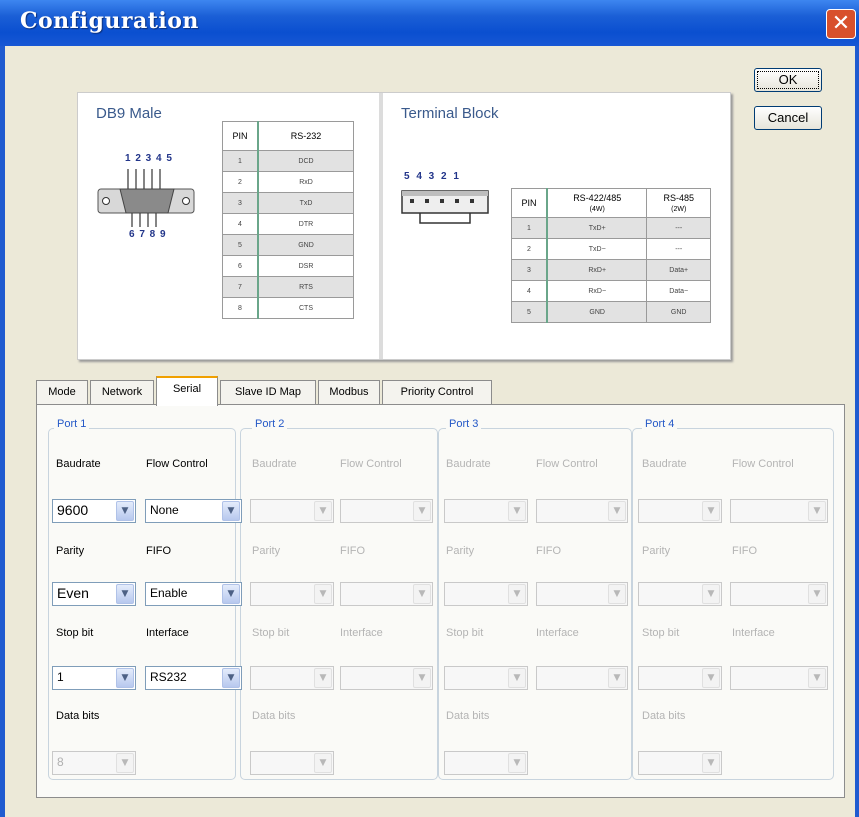 This screenshot has height=817, width=859. I want to click on port-1-data-bits-select: 8 ▼, so click(94, 763).